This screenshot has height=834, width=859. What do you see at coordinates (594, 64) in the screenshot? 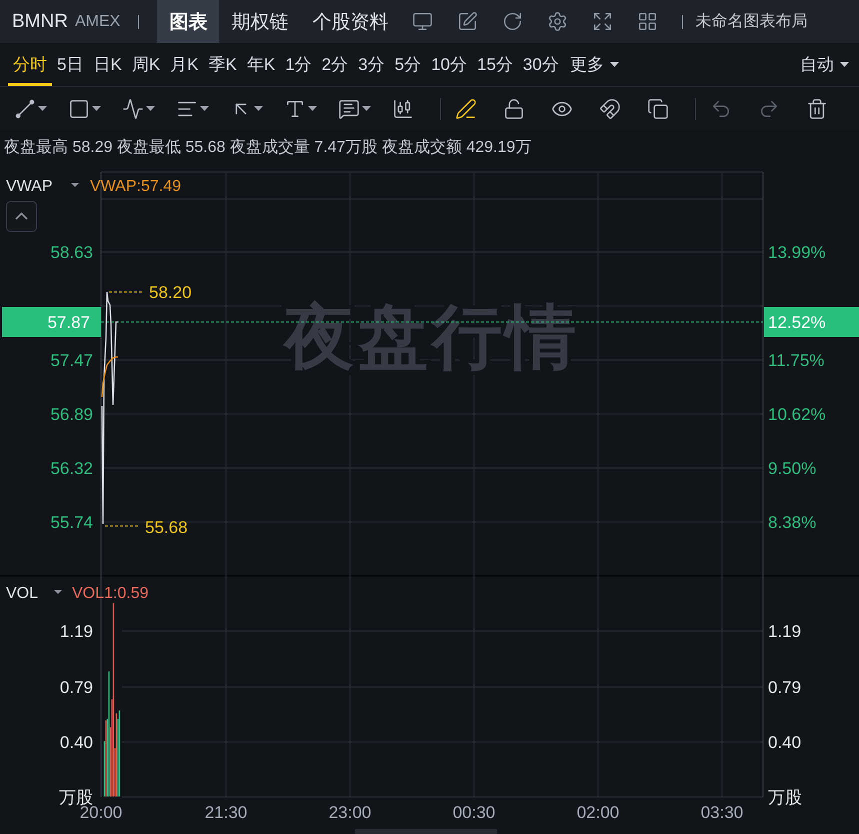
I see `more-menu: 更多` at bounding box center [594, 64].